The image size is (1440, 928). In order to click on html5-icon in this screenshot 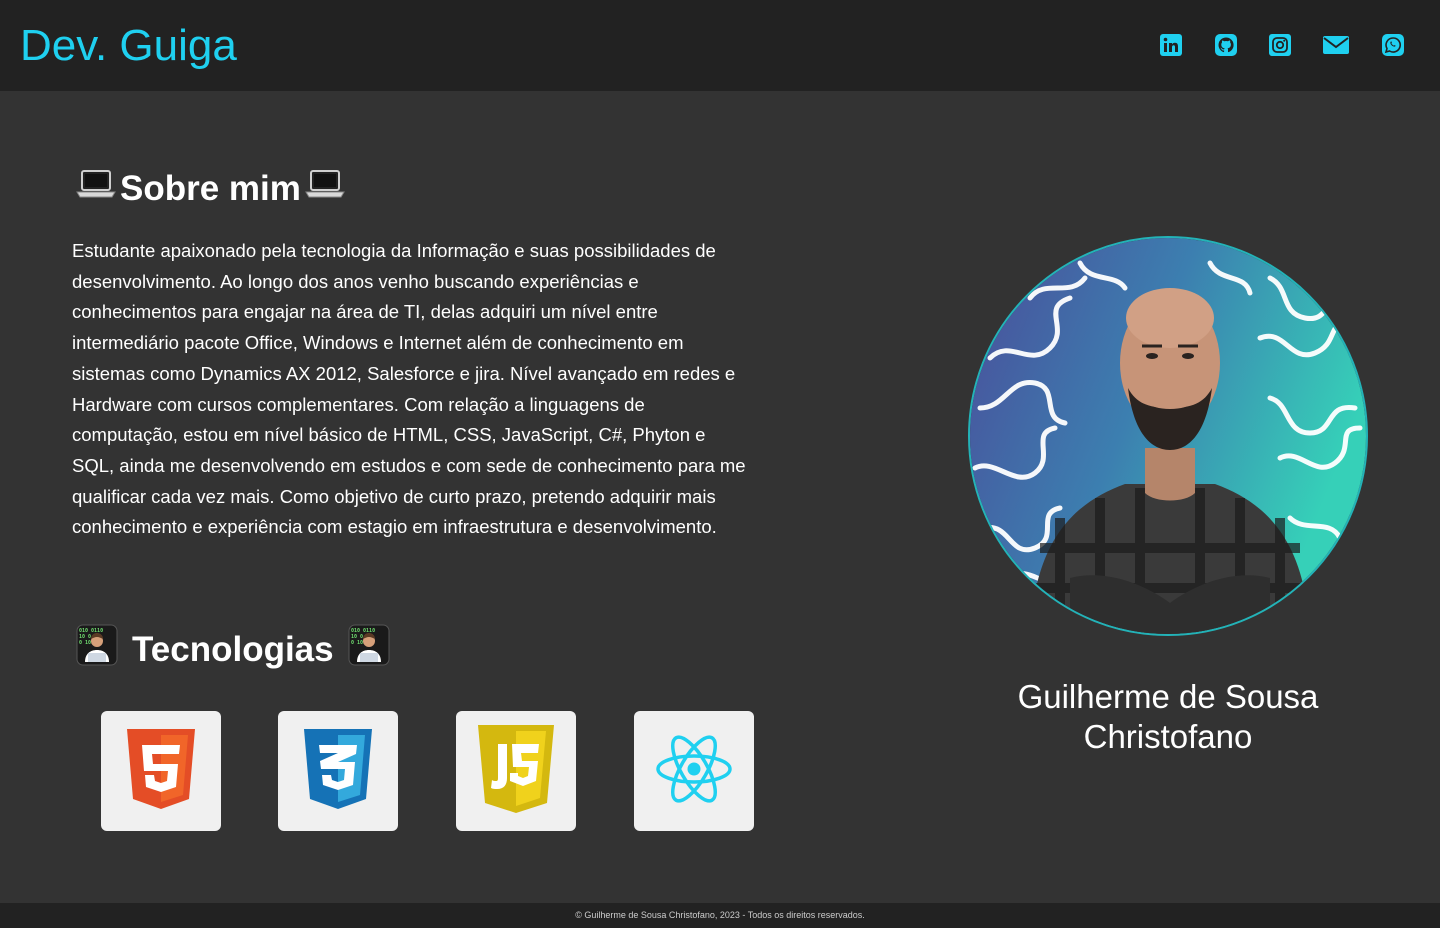, I will do `click(161, 771)`.